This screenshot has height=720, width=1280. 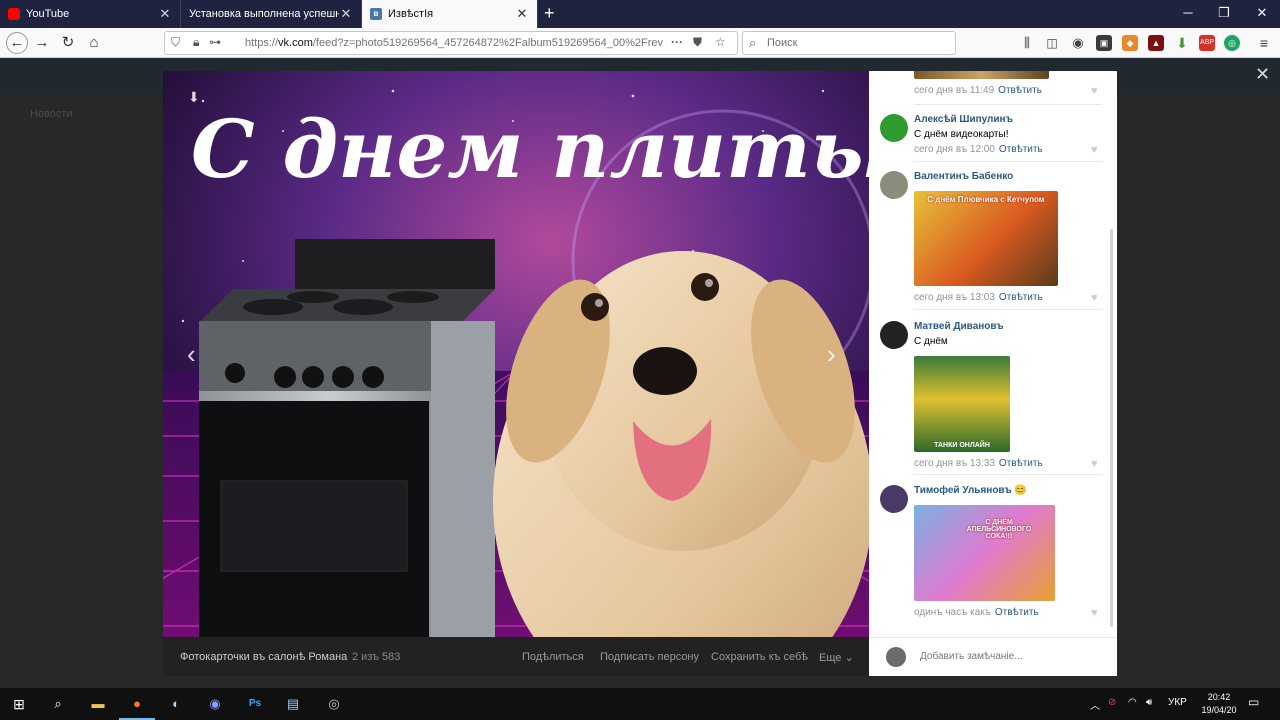 What do you see at coordinates (1262, 74) in the screenshot?
I see `close-viewer-icon: ✕` at bounding box center [1262, 74].